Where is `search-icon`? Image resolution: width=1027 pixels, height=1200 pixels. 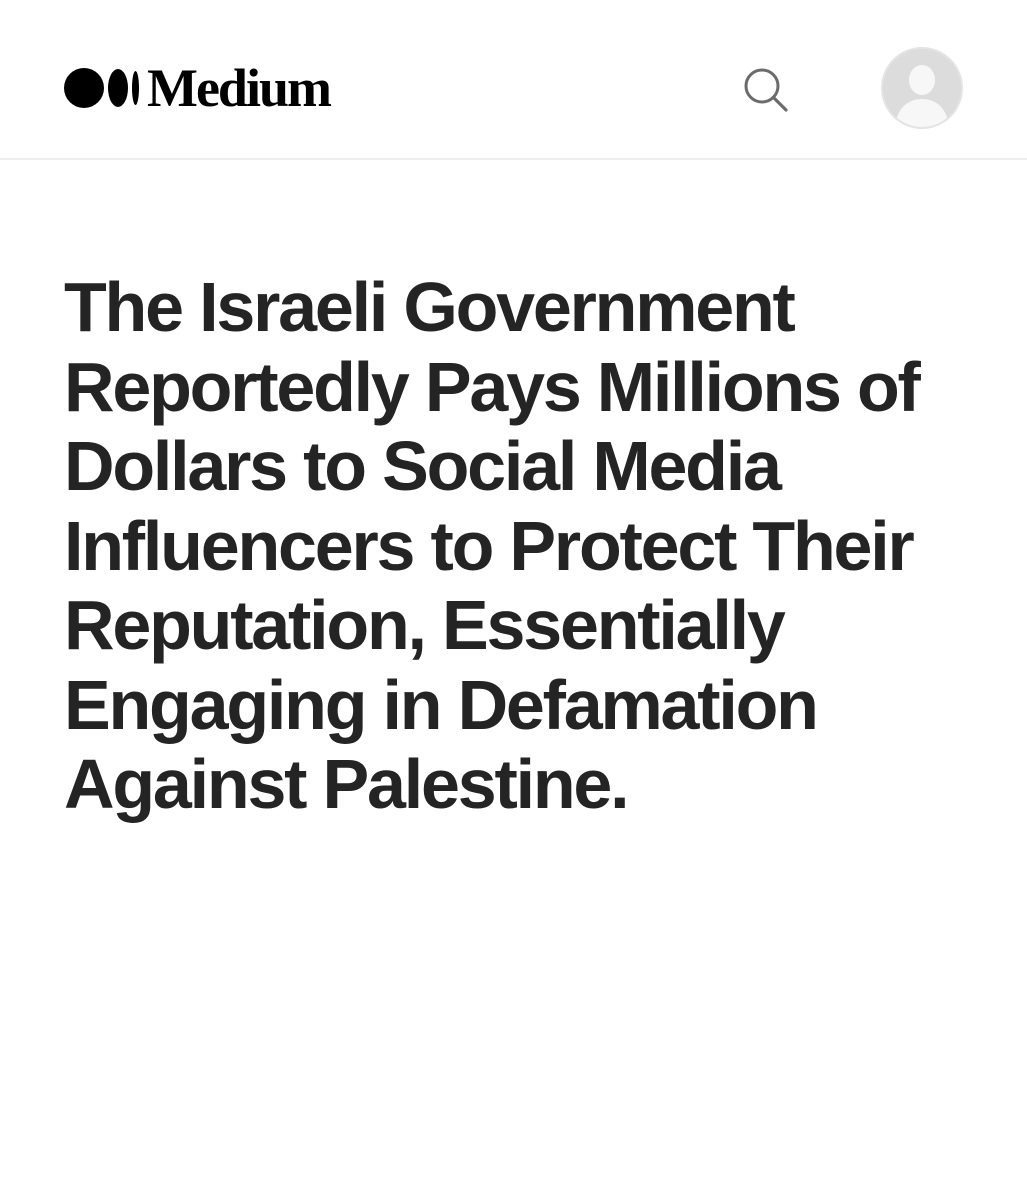
search-icon is located at coordinates (766, 90).